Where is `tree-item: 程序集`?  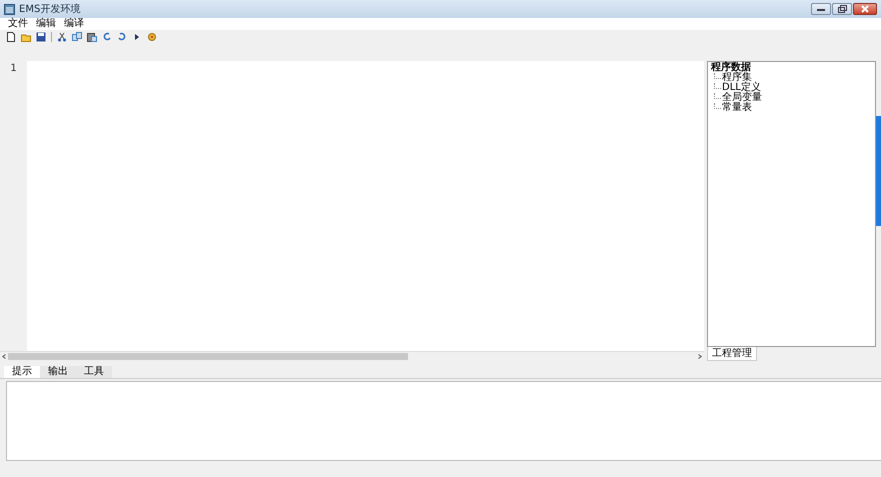 tree-item: 程序集 is located at coordinates (737, 78).